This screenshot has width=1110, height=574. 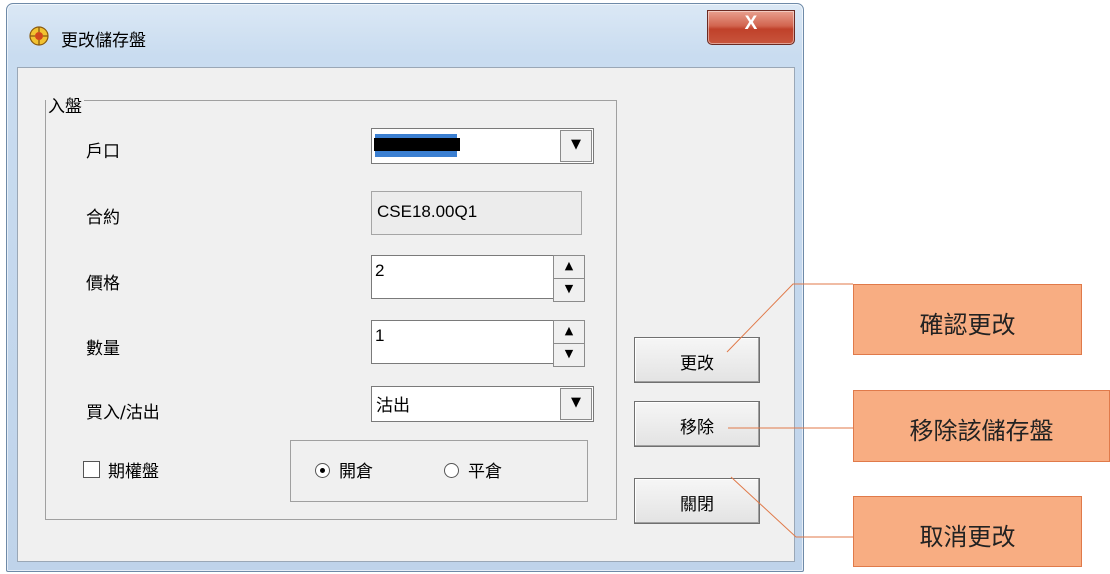 I want to click on close-callout: 取消更改, so click(x=967, y=531).